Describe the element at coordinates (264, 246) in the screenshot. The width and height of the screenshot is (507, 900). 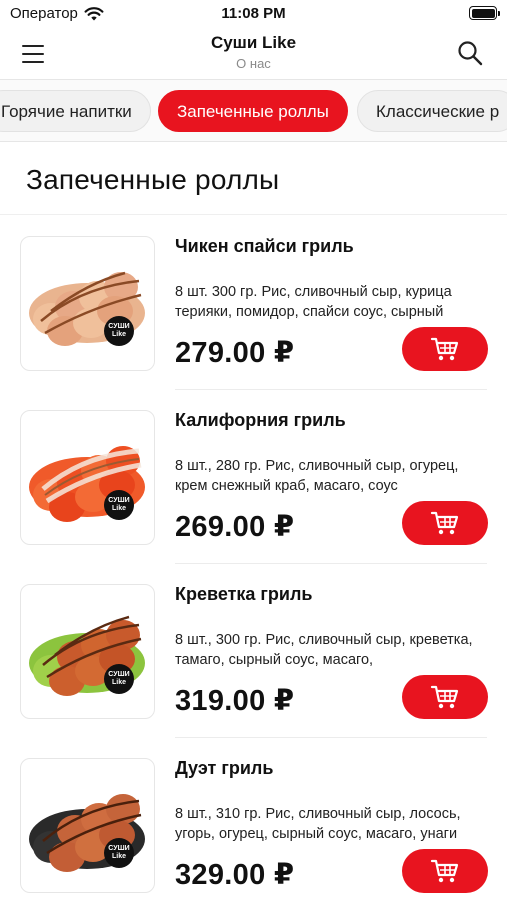
I see `product-name: Чикен спайси гриль` at that location.